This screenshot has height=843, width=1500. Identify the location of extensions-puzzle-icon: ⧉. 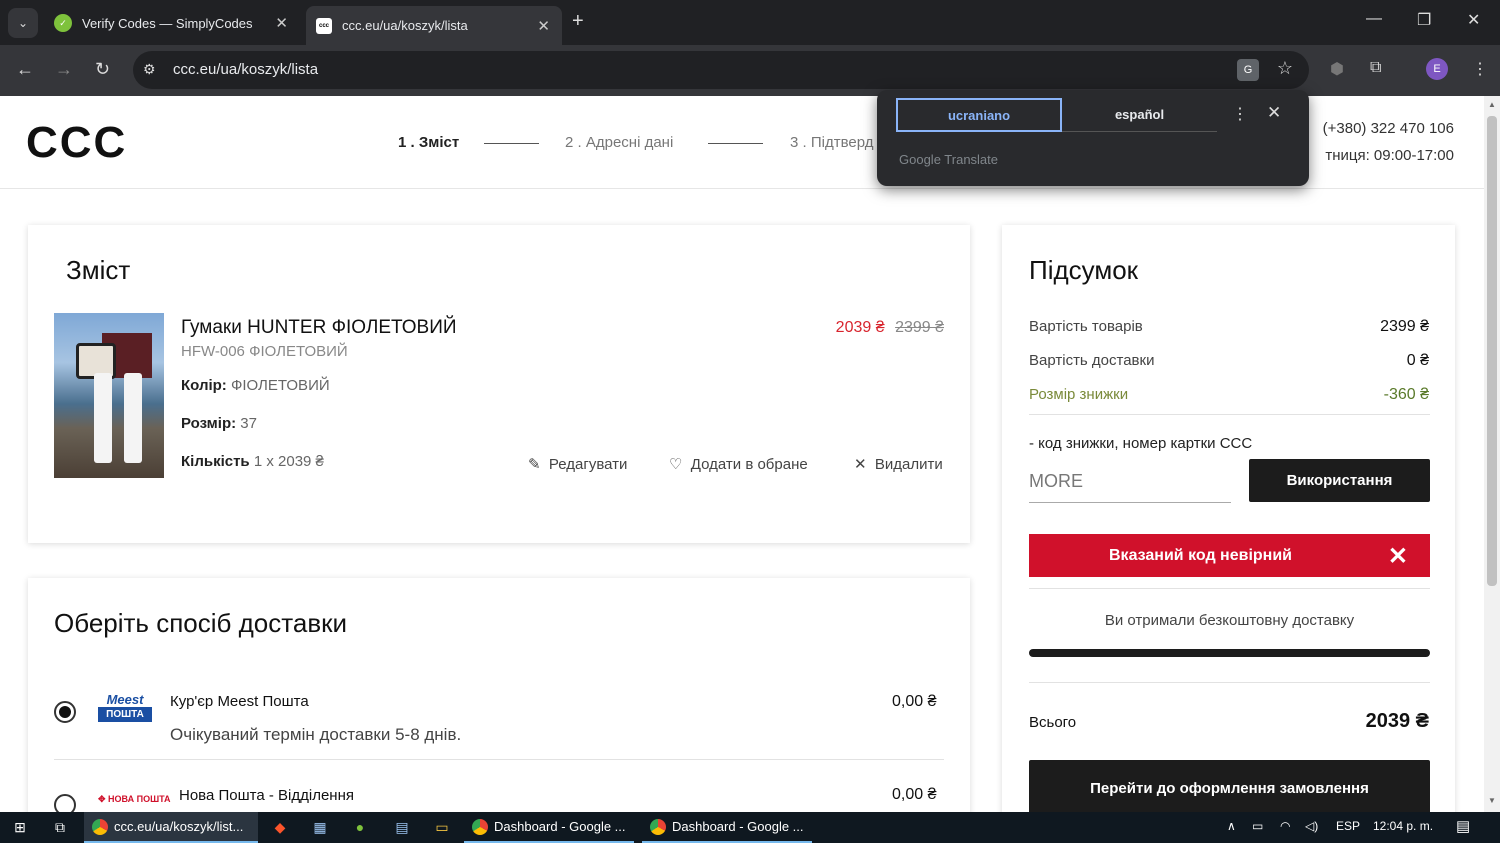
(1375, 68).